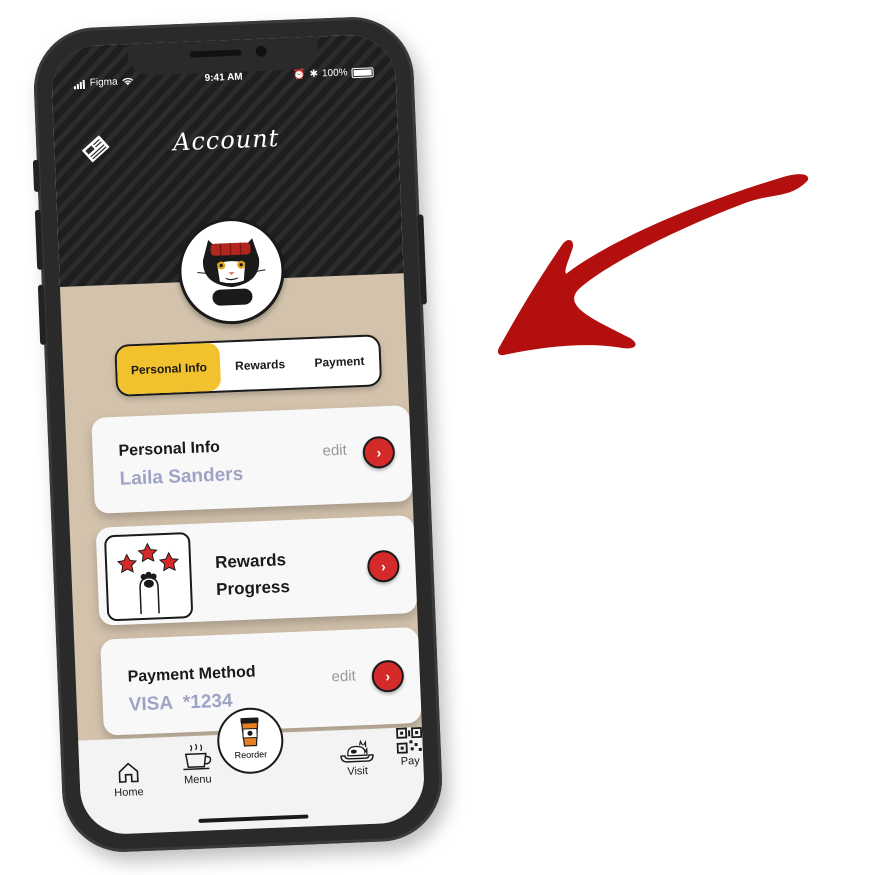  I want to click on nav-menu: Menu, so click(197, 763).